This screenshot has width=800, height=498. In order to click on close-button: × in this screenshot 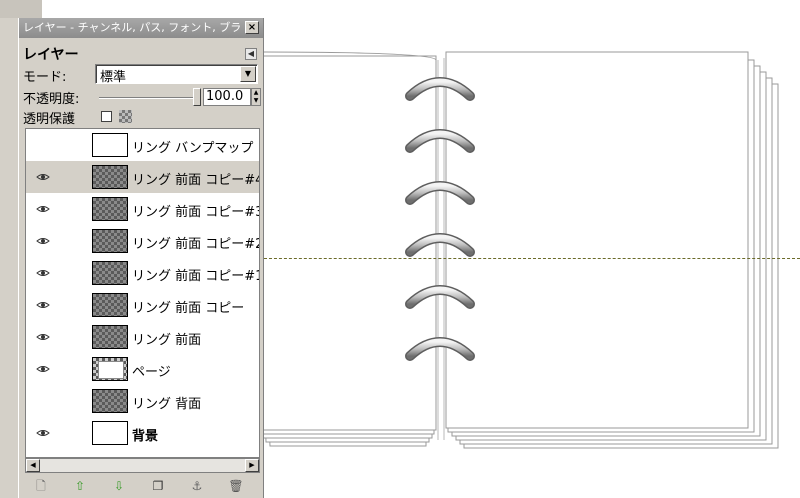, I will do `click(252, 27)`.